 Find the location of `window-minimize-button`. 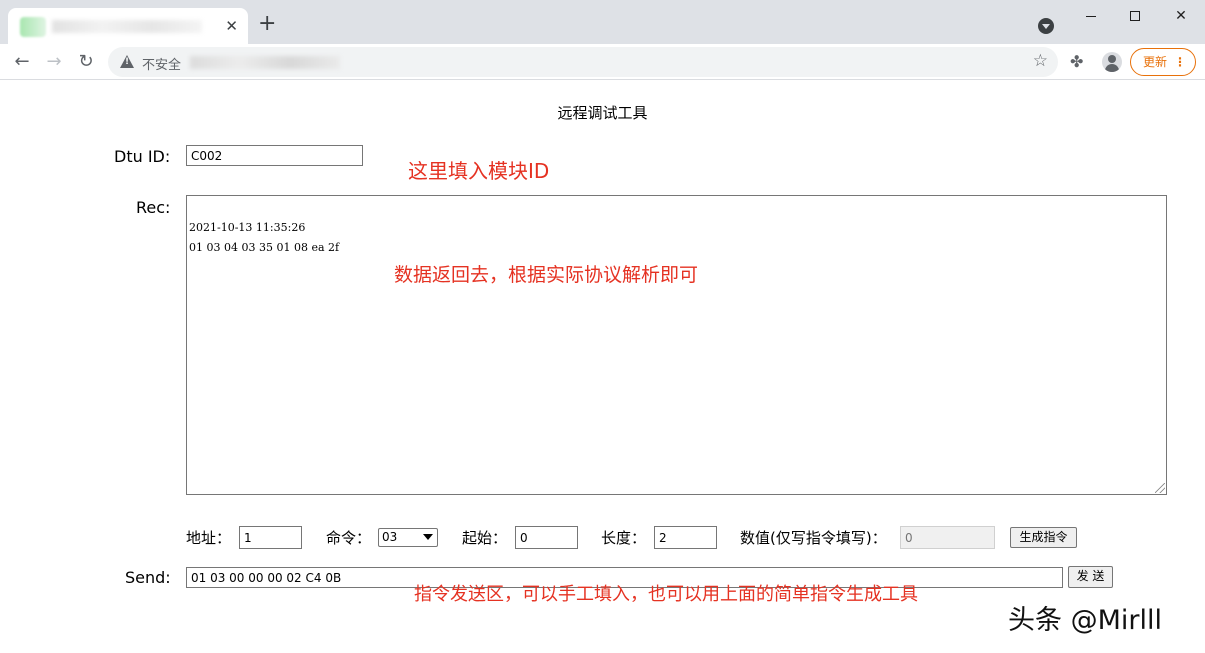

window-minimize-button is located at coordinates (1091, 16).